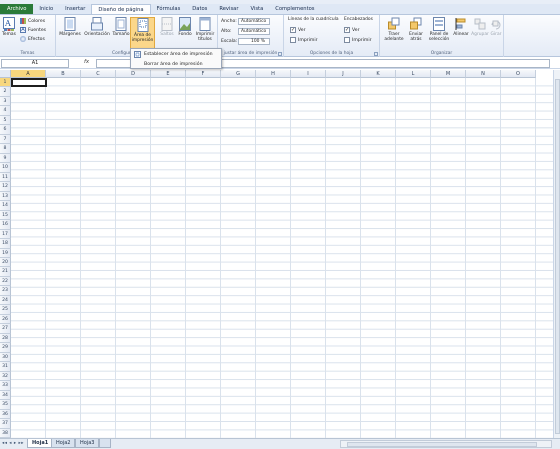 The height and width of the screenshot is (449, 560). Describe the element at coordinates (5, 414) in the screenshot. I see `row-header-36: 36` at that location.